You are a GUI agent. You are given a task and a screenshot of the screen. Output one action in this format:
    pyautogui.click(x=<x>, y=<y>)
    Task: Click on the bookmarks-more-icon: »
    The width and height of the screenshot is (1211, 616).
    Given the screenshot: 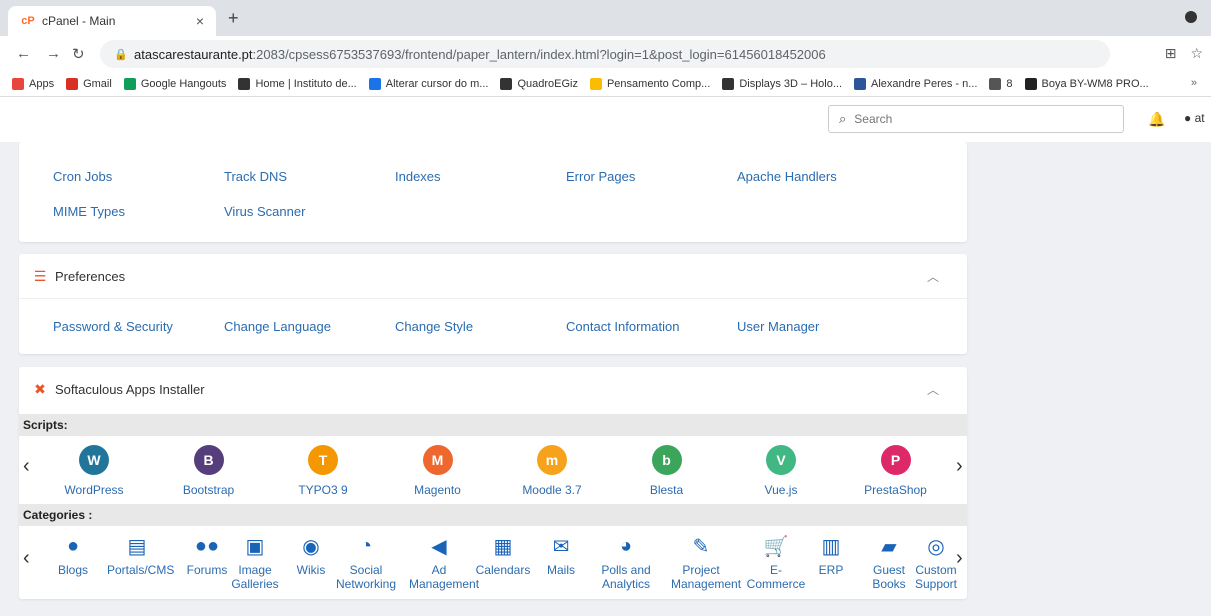 What is the action you would take?
    pyautogui.click(x=1194, y=83)
    